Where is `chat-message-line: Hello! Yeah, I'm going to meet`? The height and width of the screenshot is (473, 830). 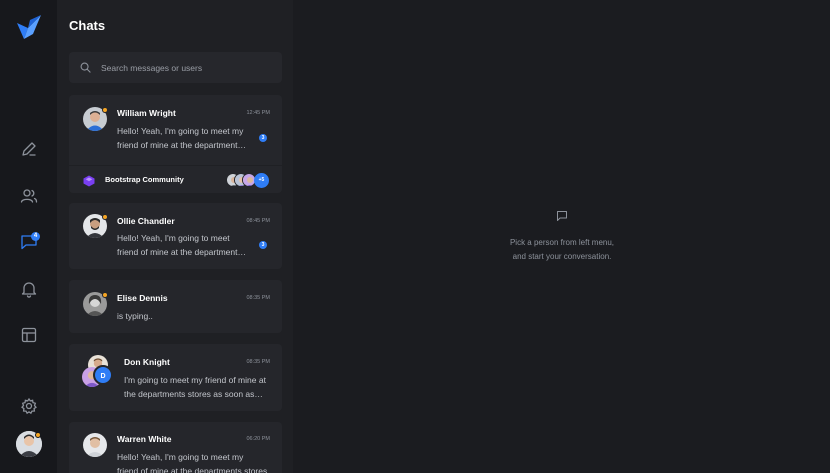 chat-message-line: Hello! Yeah, I'm going to meet is located at coordinates (173, 238).